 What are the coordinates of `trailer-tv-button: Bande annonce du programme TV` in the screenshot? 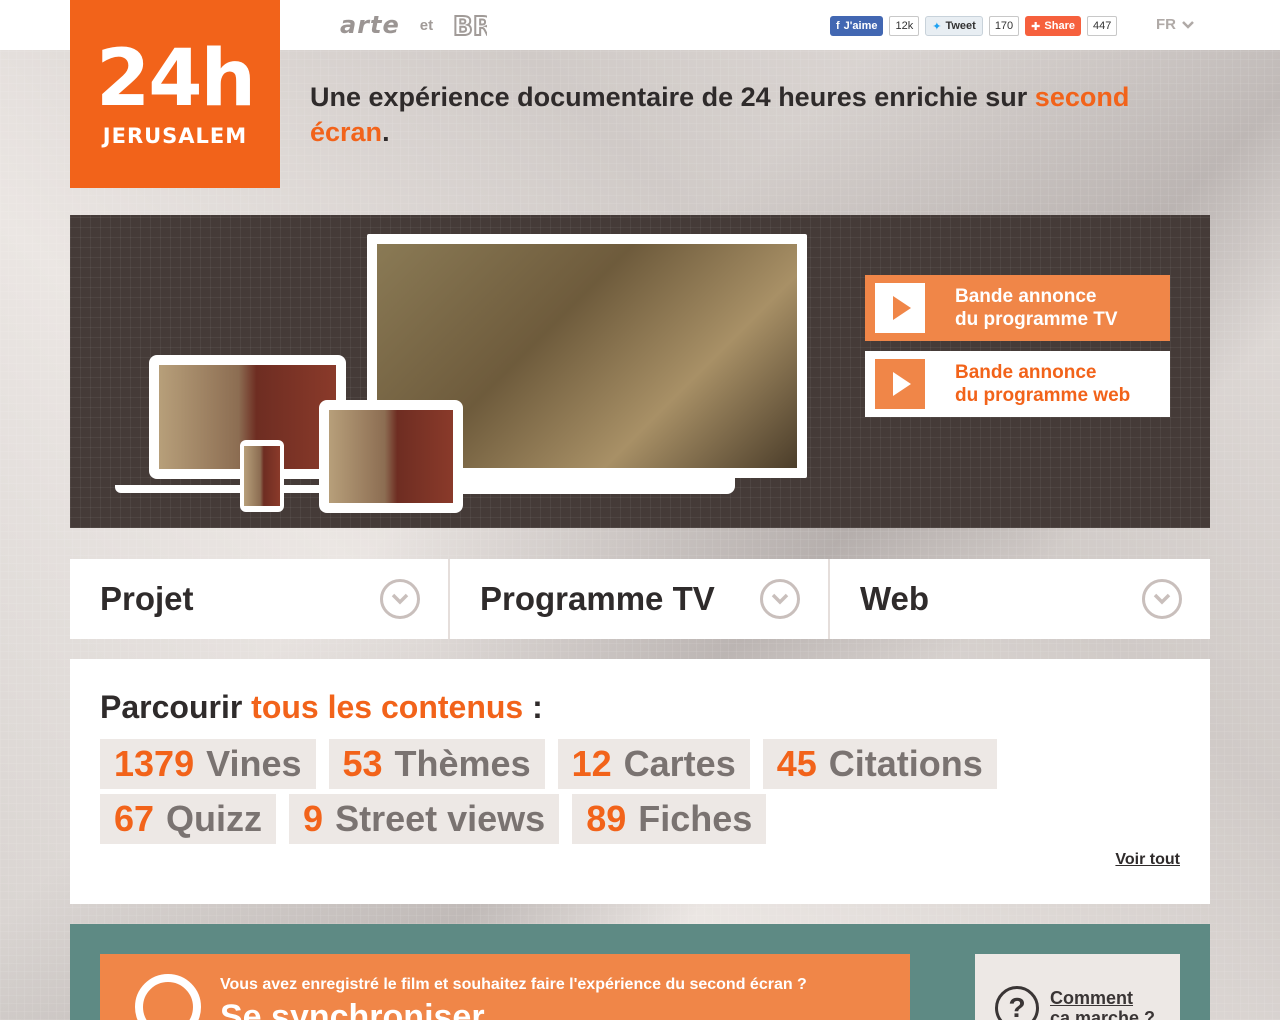 It's located at (1017, 308).